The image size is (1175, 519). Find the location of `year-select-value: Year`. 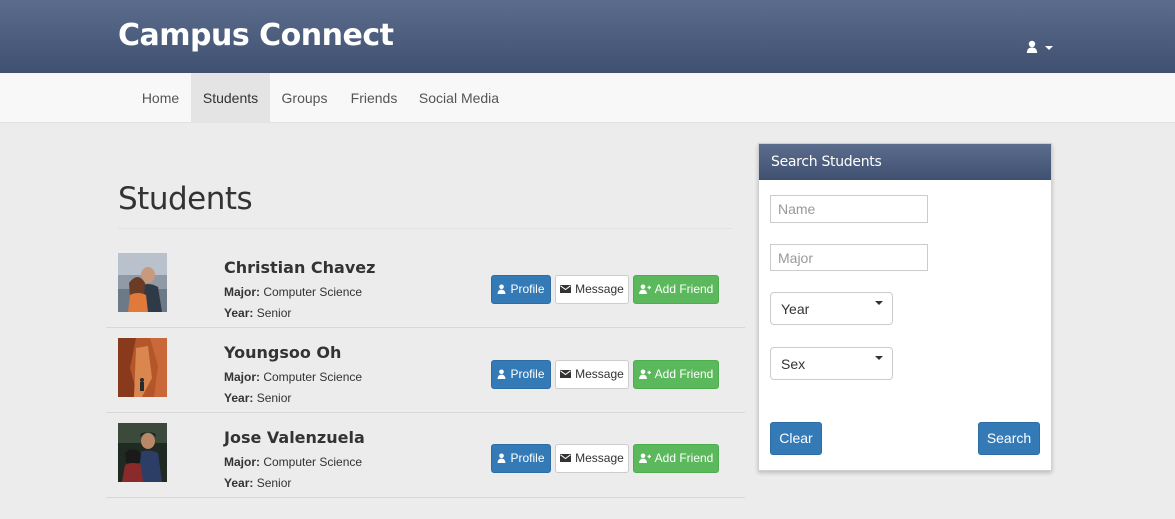

year-select-value: Year is located at coordinates (795, 309).